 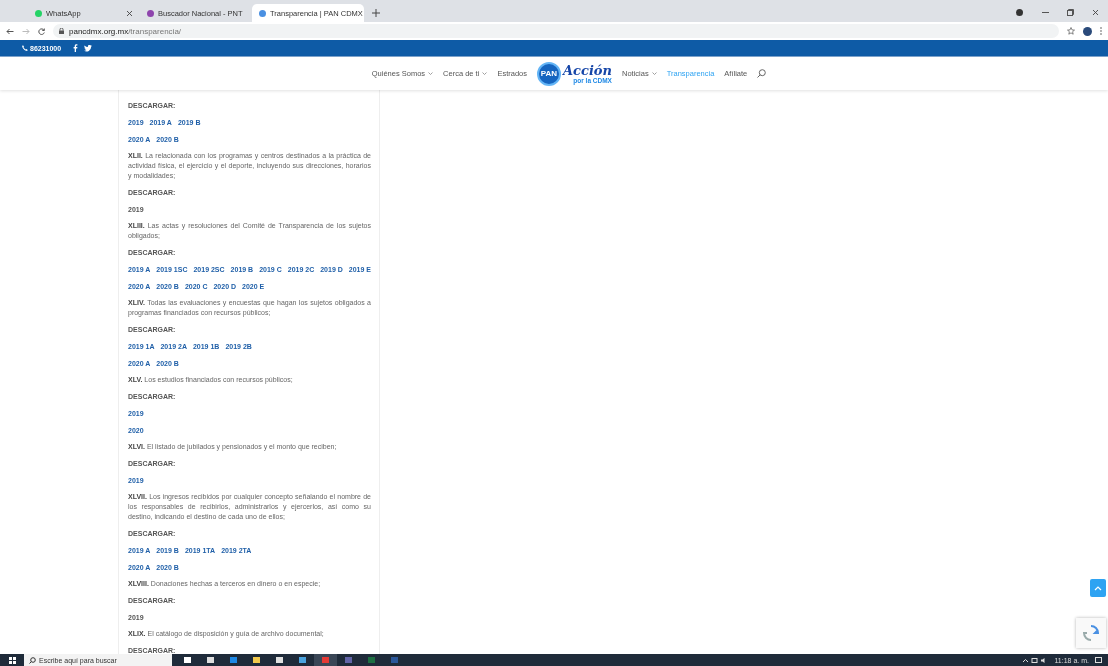 What do you see at coordinates (1070, 12) in the screenshot?
I see `restore-icon` at bounding box center [1070, 12].